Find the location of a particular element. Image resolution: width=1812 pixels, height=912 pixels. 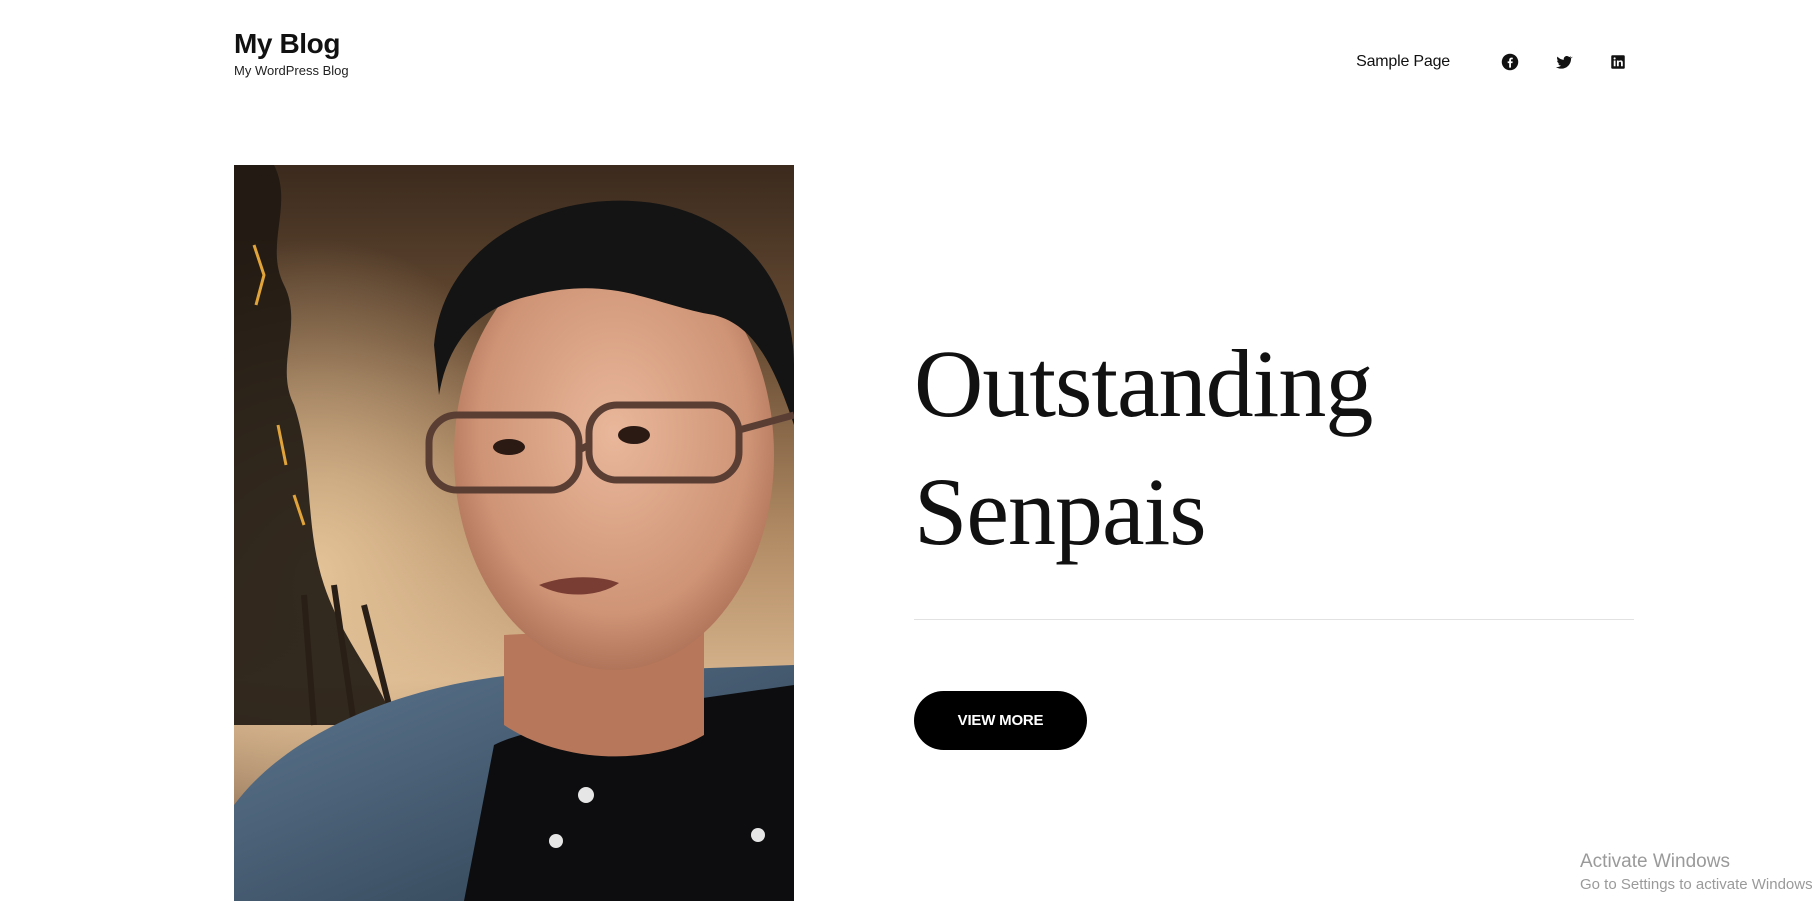

hero-divider is located at coordinates (1274, 619).